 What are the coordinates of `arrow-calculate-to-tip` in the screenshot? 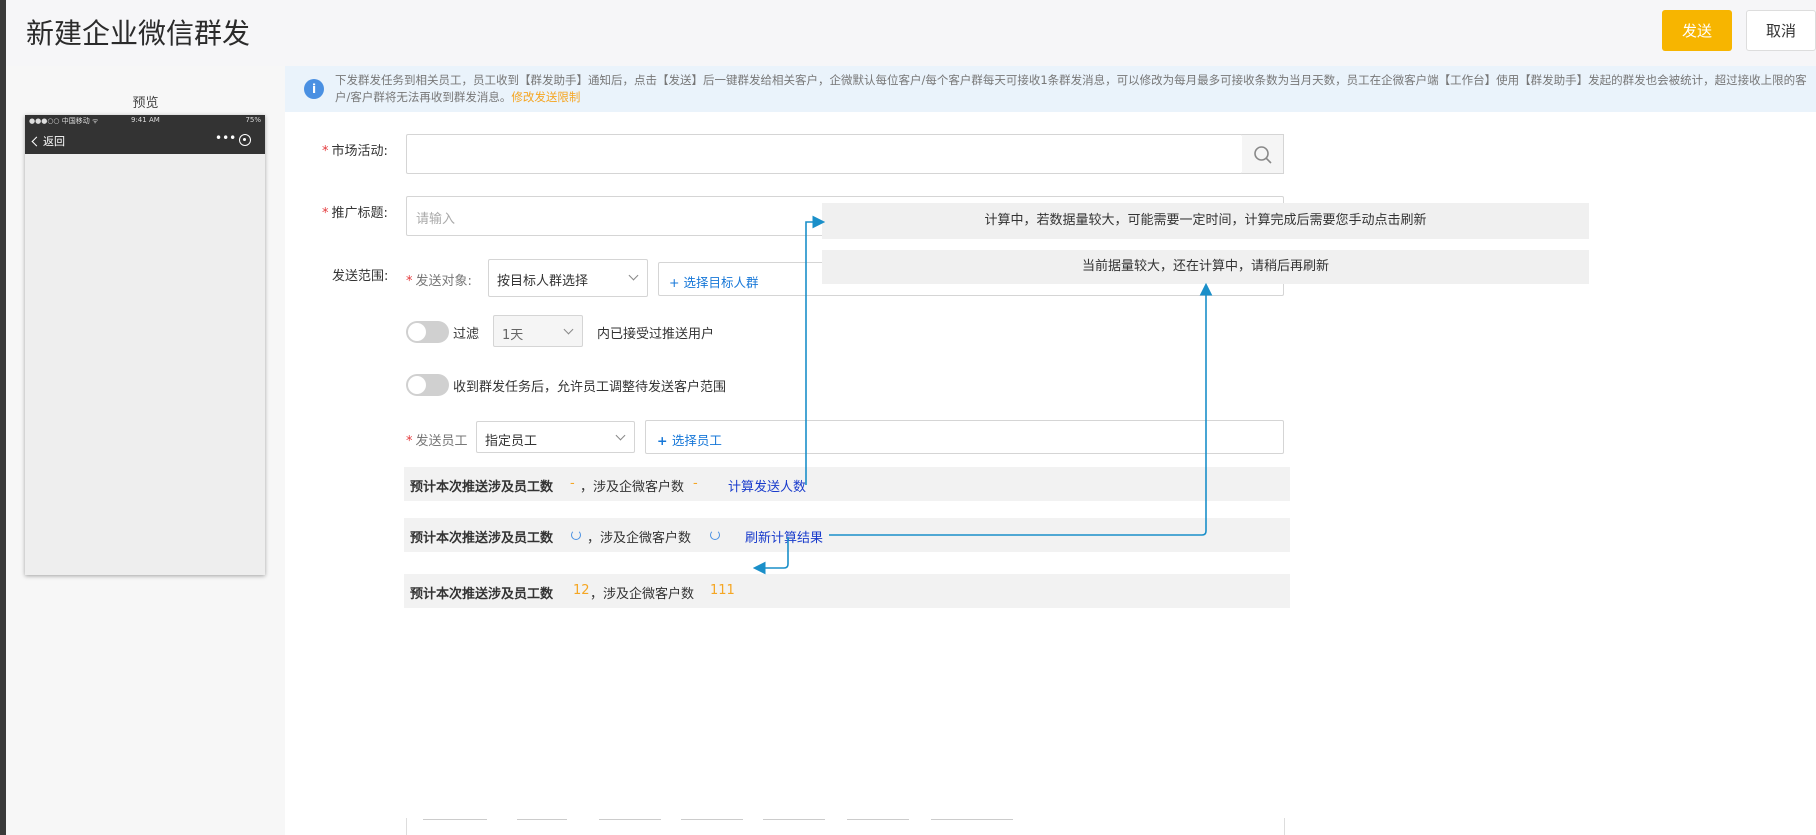 It's located at (815, 350).